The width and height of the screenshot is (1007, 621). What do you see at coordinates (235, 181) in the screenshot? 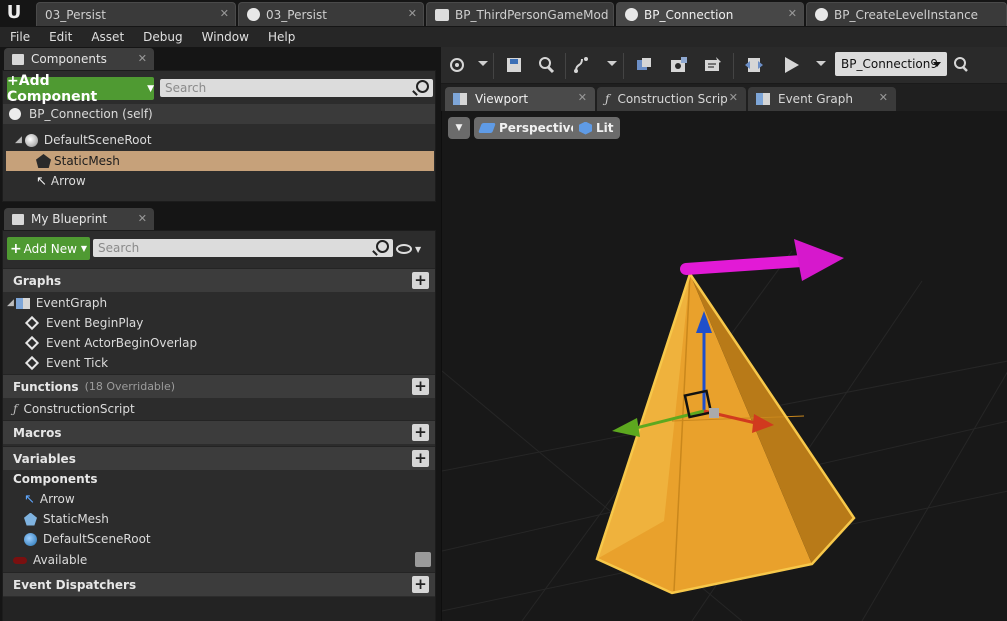
I see `tree-item-arrow: ↖ Arrow` at bounding box center [235, 181].